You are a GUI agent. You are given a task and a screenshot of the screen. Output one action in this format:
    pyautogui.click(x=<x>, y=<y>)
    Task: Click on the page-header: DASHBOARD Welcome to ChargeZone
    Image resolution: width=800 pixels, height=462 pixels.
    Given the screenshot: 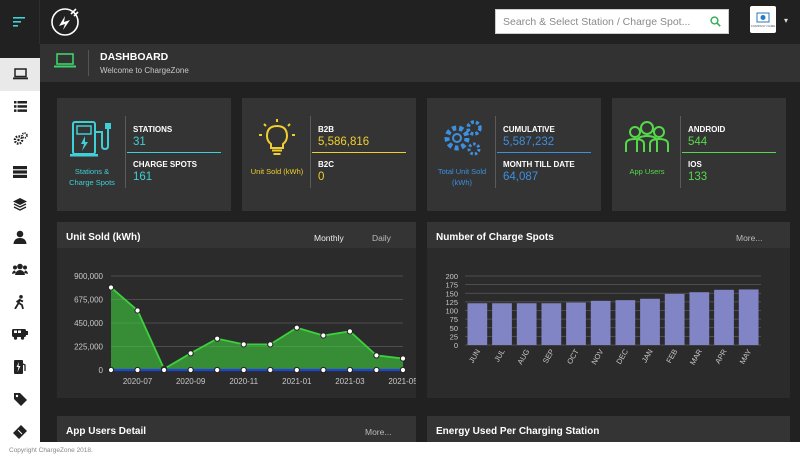 What is the action you would take?
    pyautogui.click(x=420, y=63)
    